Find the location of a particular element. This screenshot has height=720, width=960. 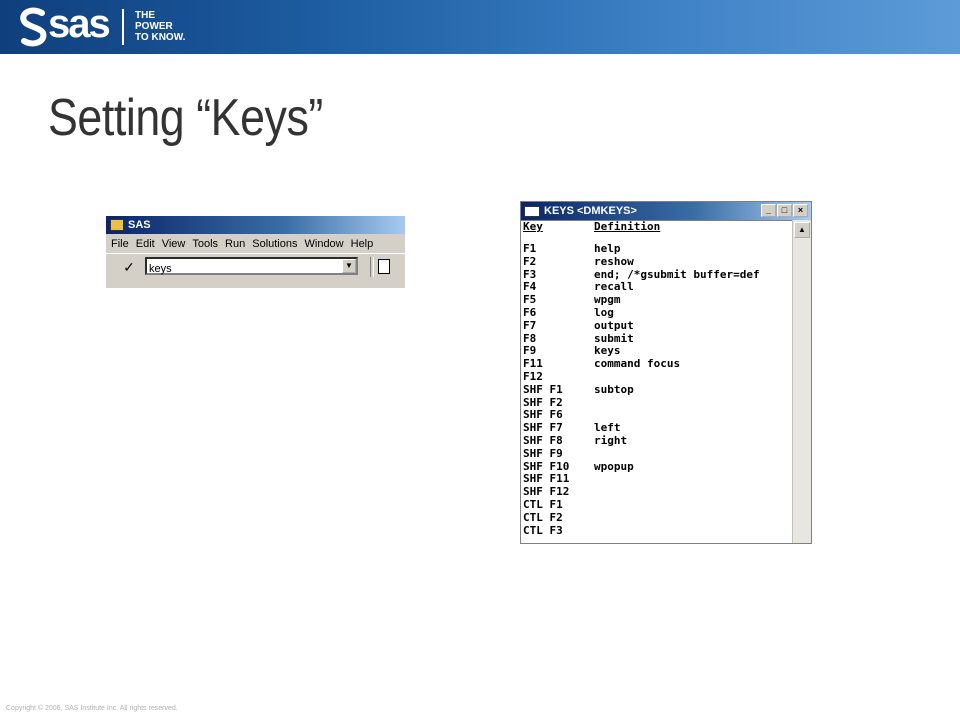

command-input is located at coordinates (244, 269).